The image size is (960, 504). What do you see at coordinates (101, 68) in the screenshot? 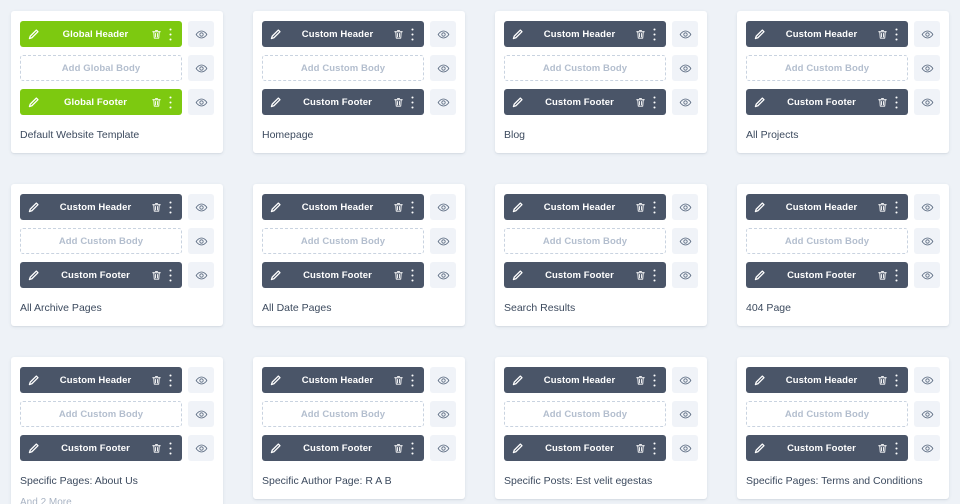
I see `layout-body-placeholder: Add Global Body` at bounding box center [101, 68].